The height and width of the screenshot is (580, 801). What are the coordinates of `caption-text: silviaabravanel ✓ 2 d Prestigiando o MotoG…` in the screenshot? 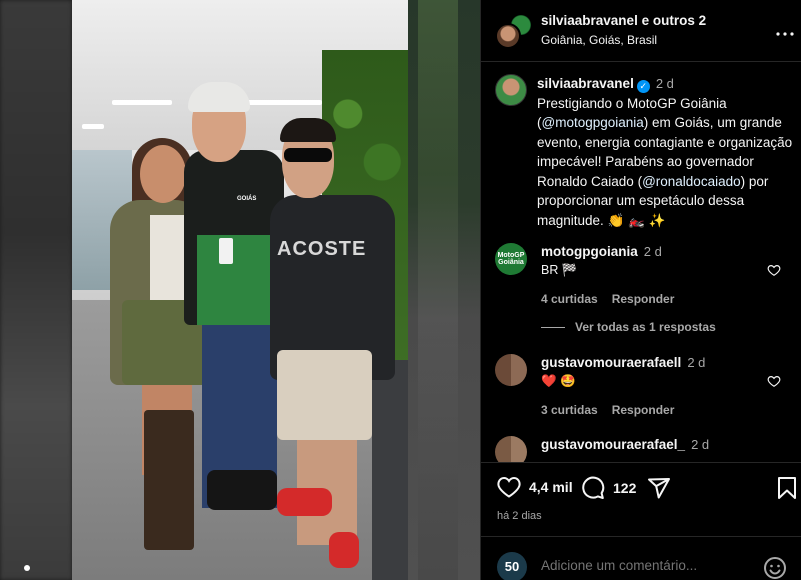 It's located at (668, 152).